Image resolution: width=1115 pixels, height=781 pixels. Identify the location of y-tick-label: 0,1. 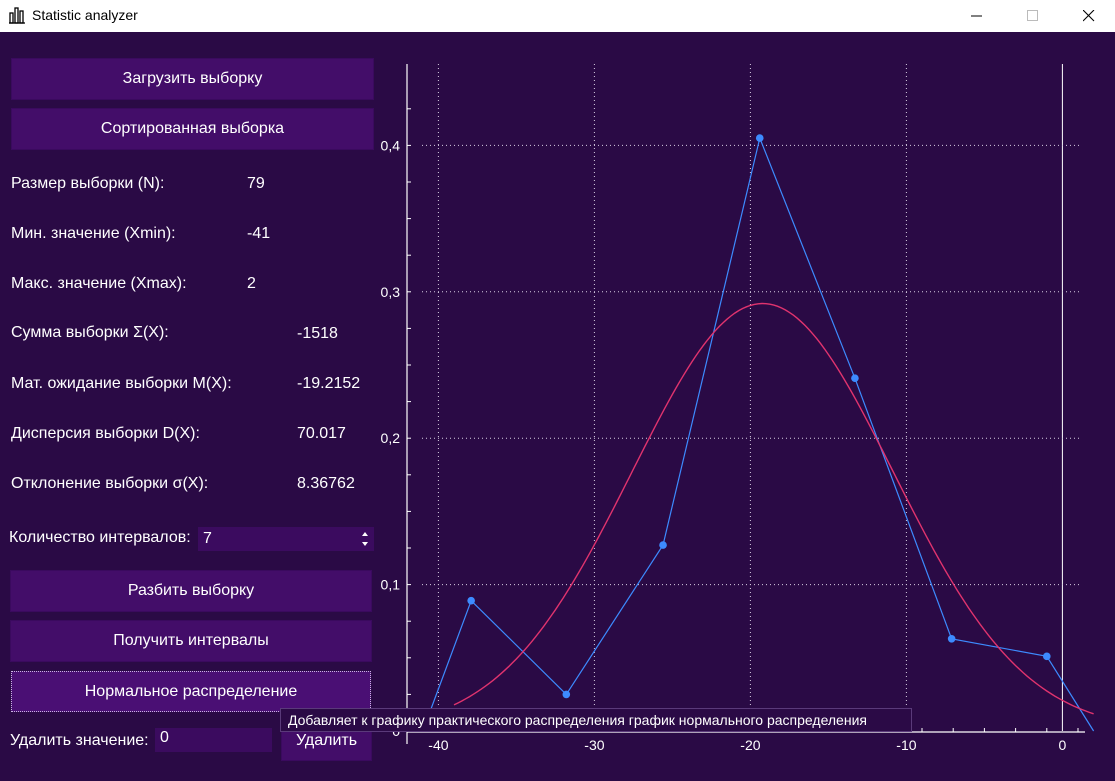
(391, 585).